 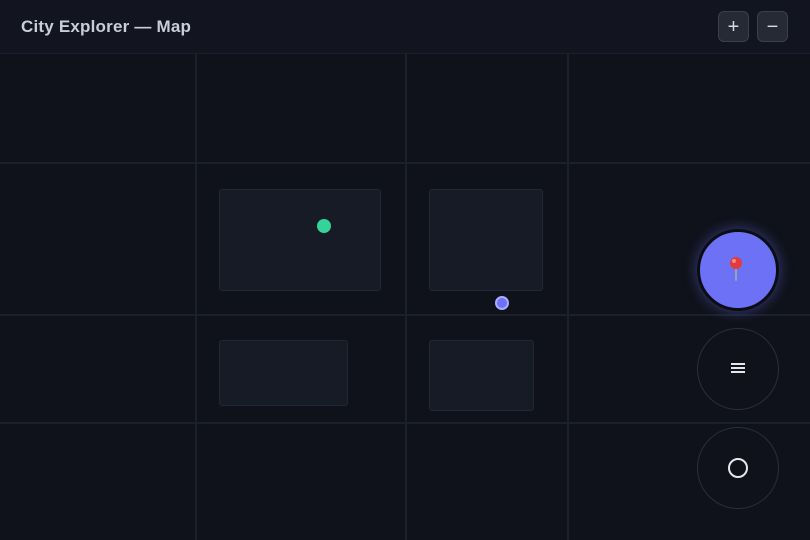 What do you see at coordinates (502, 303) in the screenshot?
I see `current-location-marker` at bounding box center [502, 303].